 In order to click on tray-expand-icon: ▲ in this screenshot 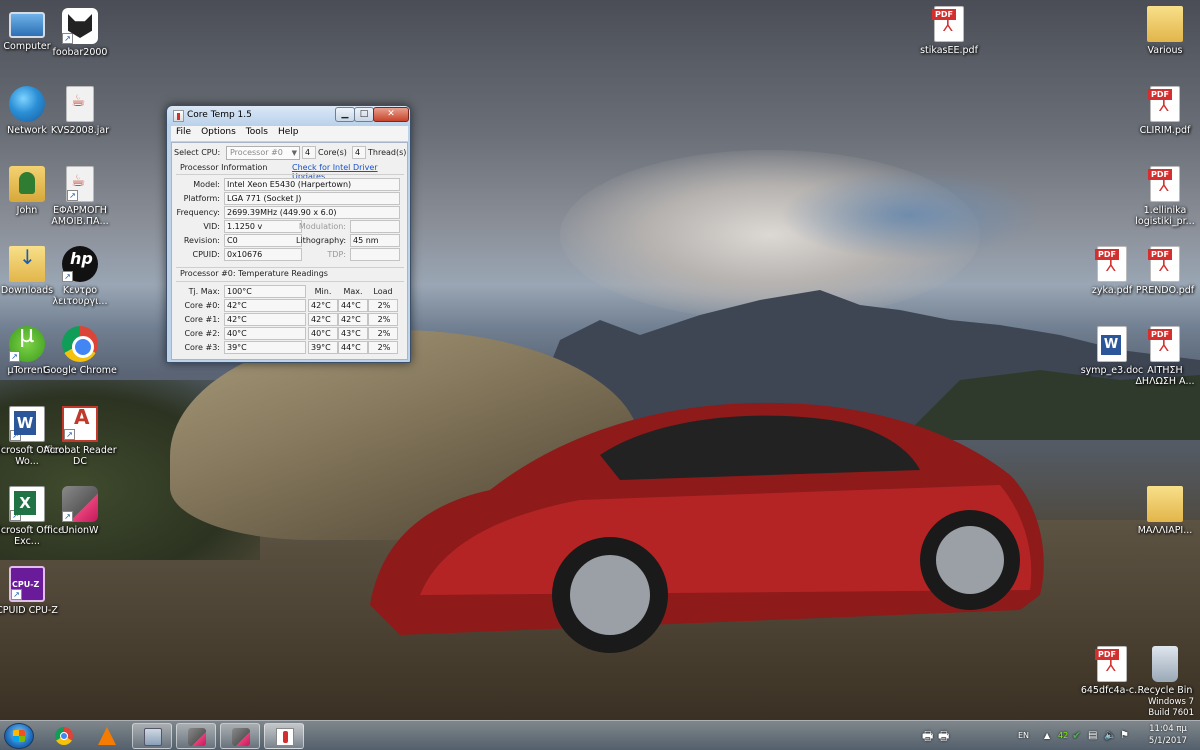, I will do `click(1047, 735)`.